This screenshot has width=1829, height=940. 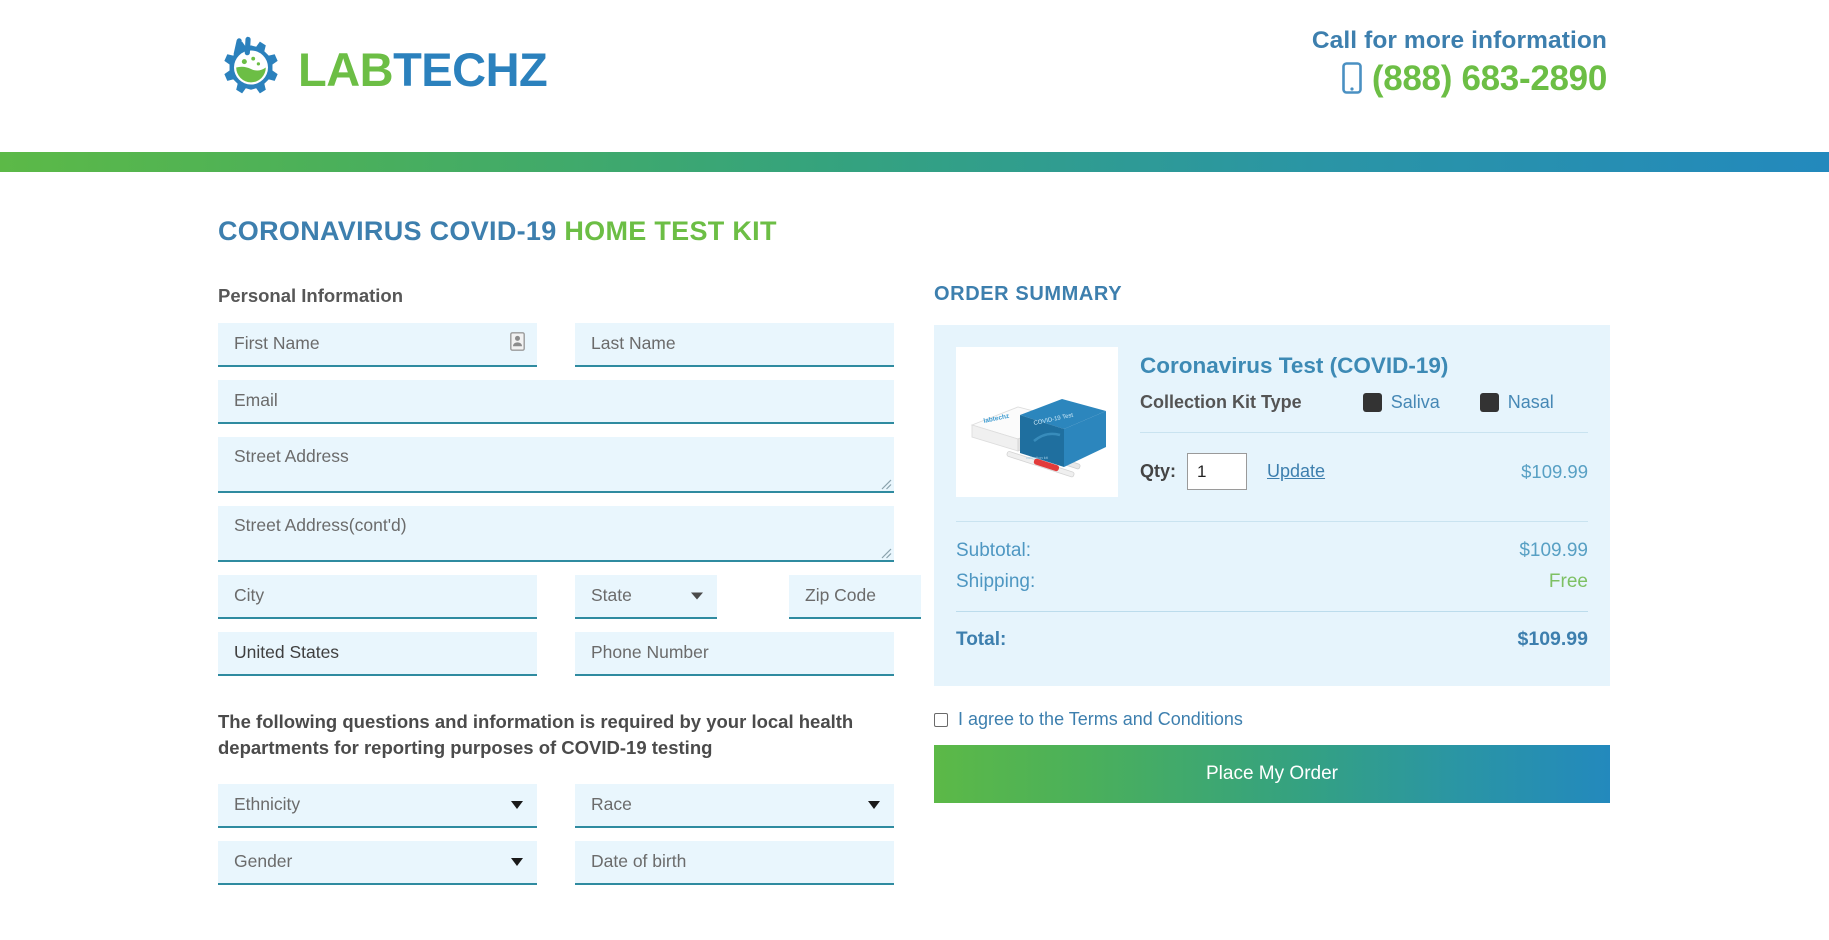 What do you see at coordinates (377, 805) in the screenshot?
I see `ethnicity-select: Ethnicity` at bounding box center [377, 805].